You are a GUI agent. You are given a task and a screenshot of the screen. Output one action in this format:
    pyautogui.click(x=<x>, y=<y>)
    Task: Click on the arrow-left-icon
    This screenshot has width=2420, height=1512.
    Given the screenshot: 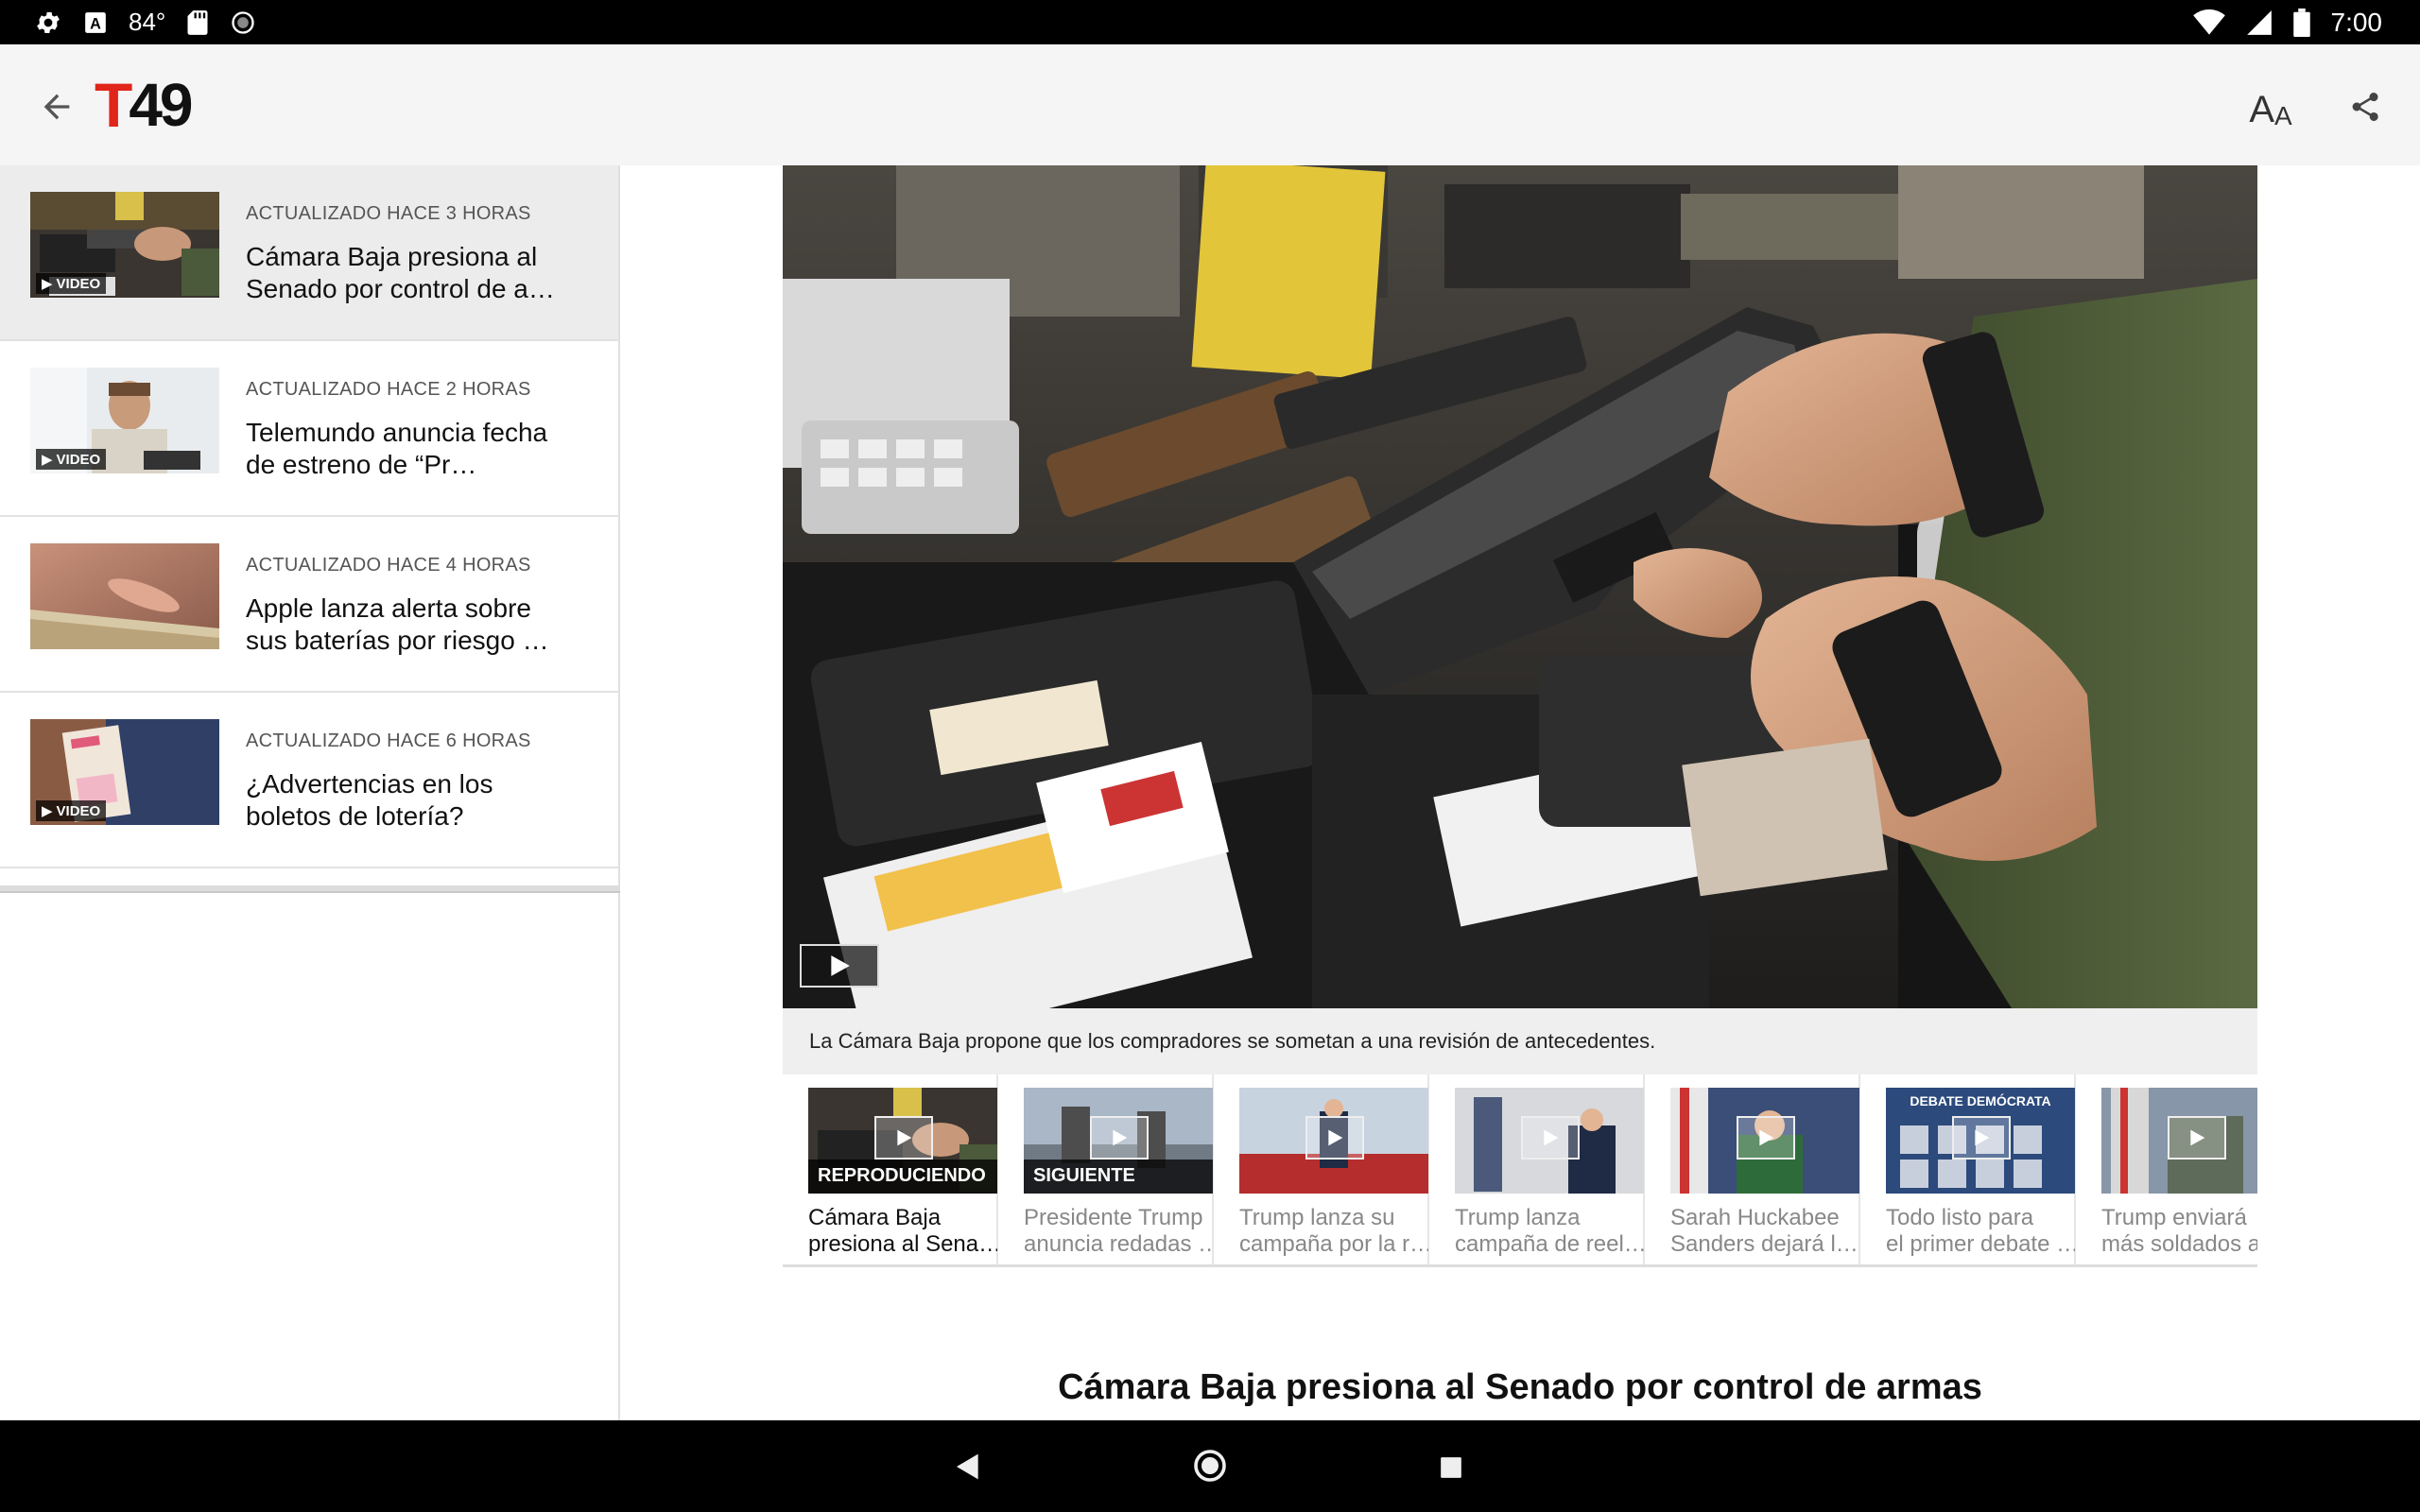 What is the action you would take?
    pyautogui.click(x=56, y=107)
    